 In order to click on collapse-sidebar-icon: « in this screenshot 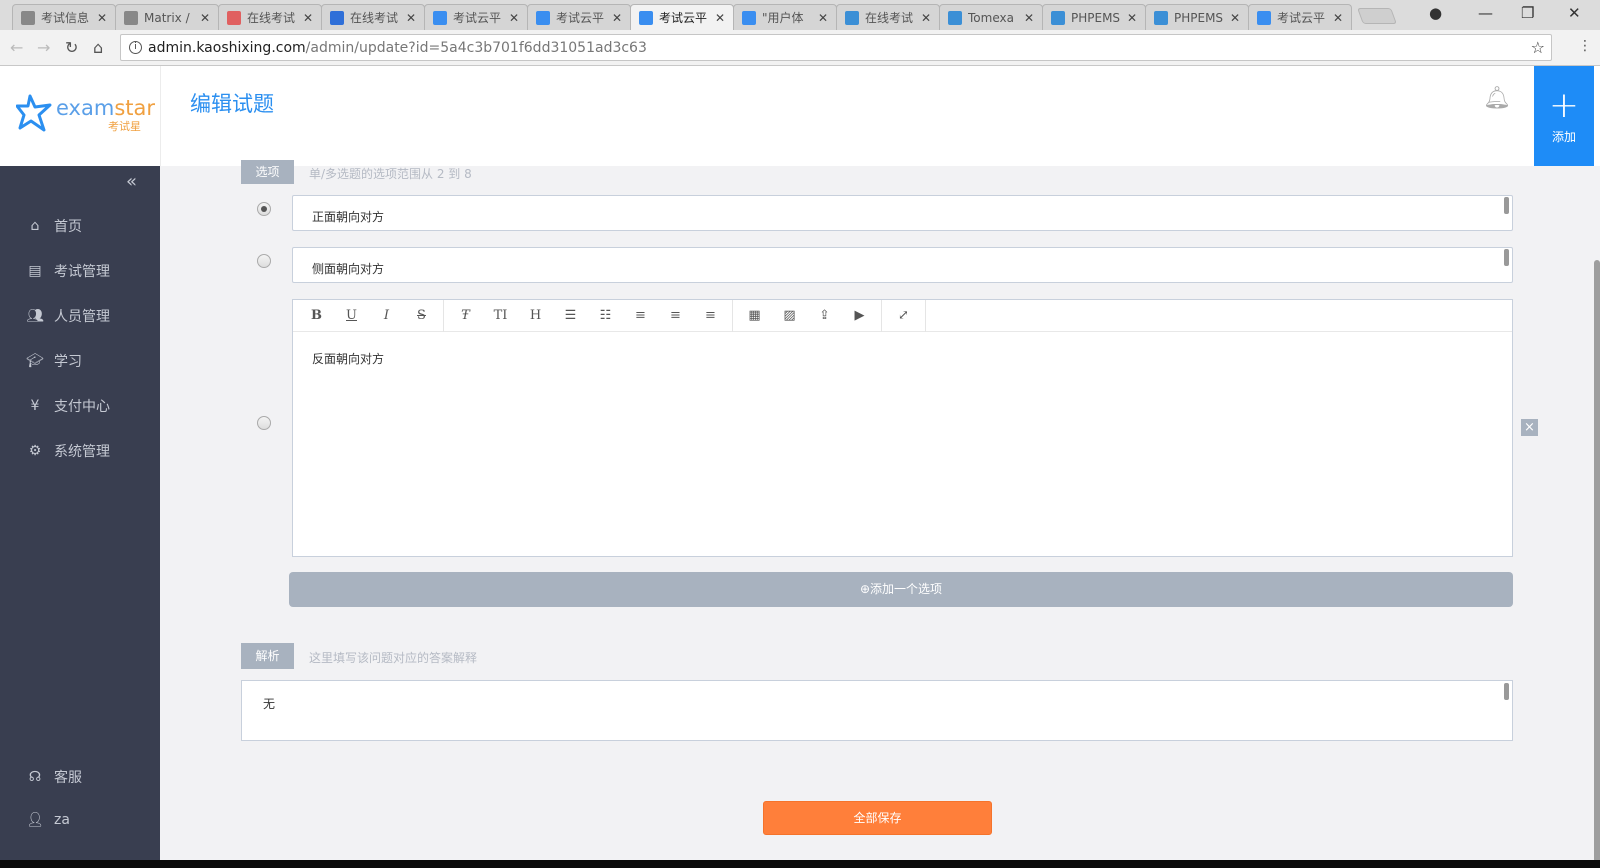, I will do `click(131, 181)`.